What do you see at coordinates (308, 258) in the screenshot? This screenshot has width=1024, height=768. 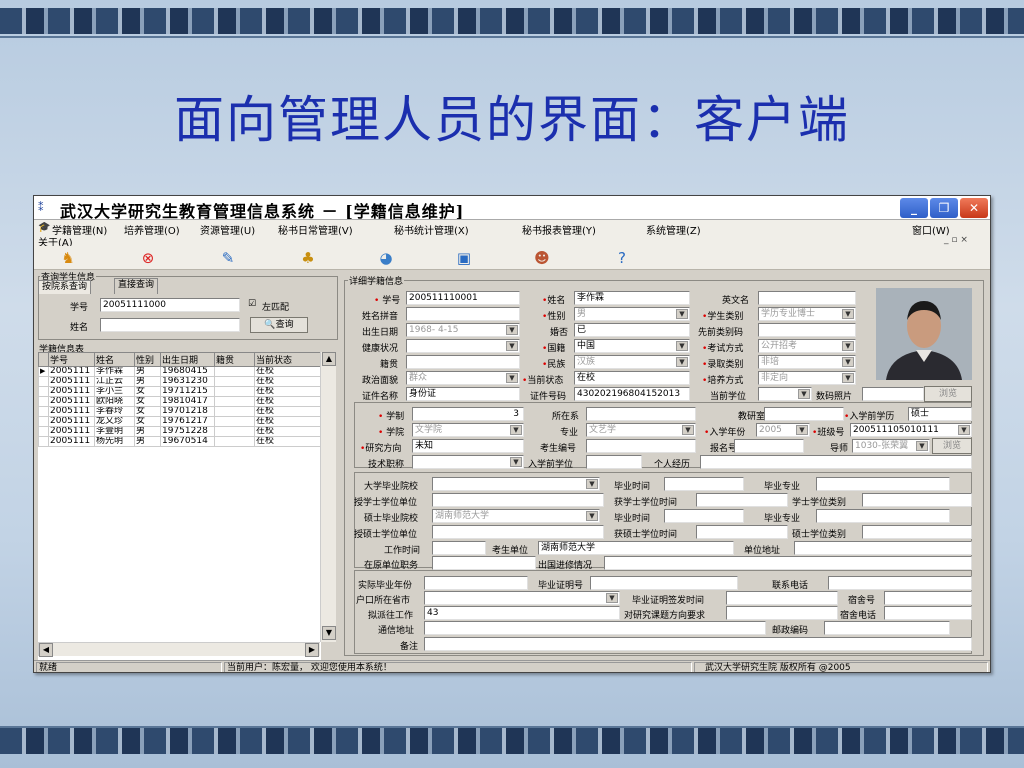 I see `tree-icon: ♣` at bounding box center [308, 258].